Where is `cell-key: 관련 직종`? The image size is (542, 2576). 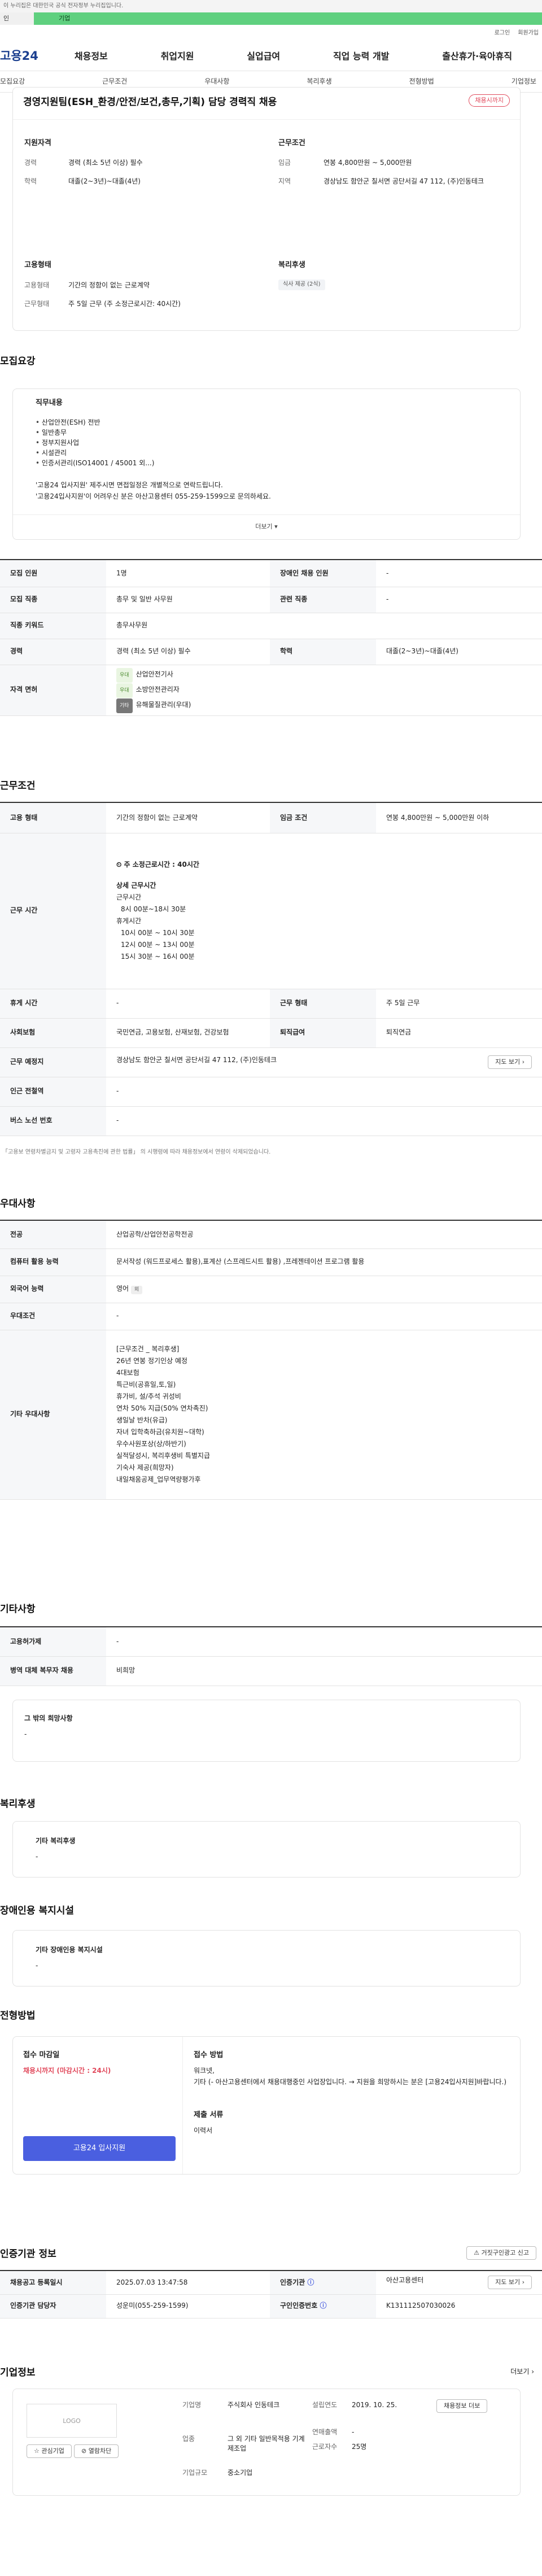
cell-key: 관련 직종 is located at coordinates (323, 600).